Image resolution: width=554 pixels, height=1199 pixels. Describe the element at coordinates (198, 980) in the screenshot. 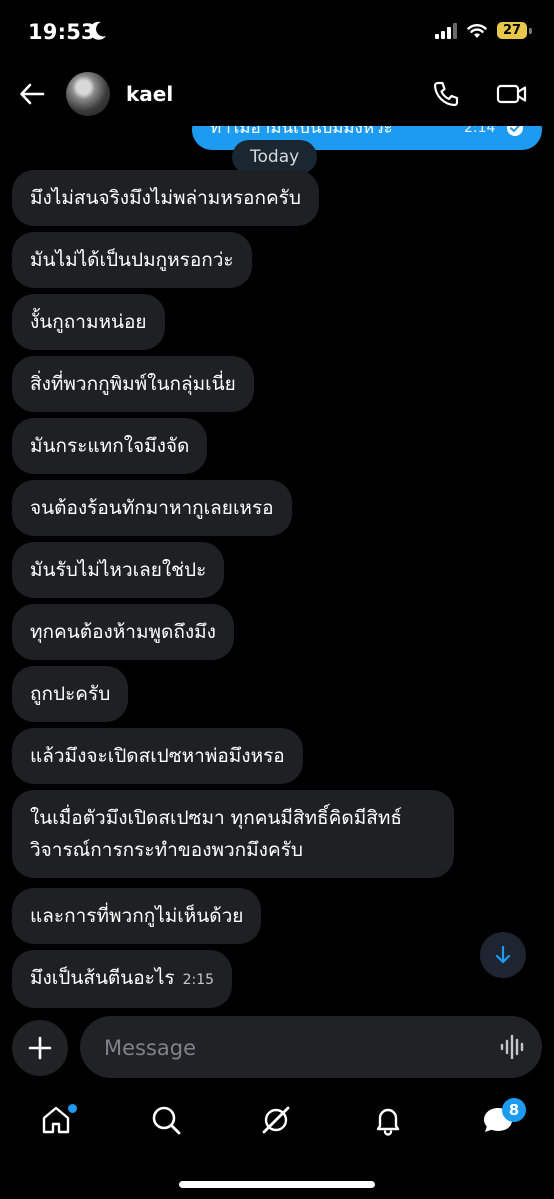

I see `message-time: 2:15` at that location.